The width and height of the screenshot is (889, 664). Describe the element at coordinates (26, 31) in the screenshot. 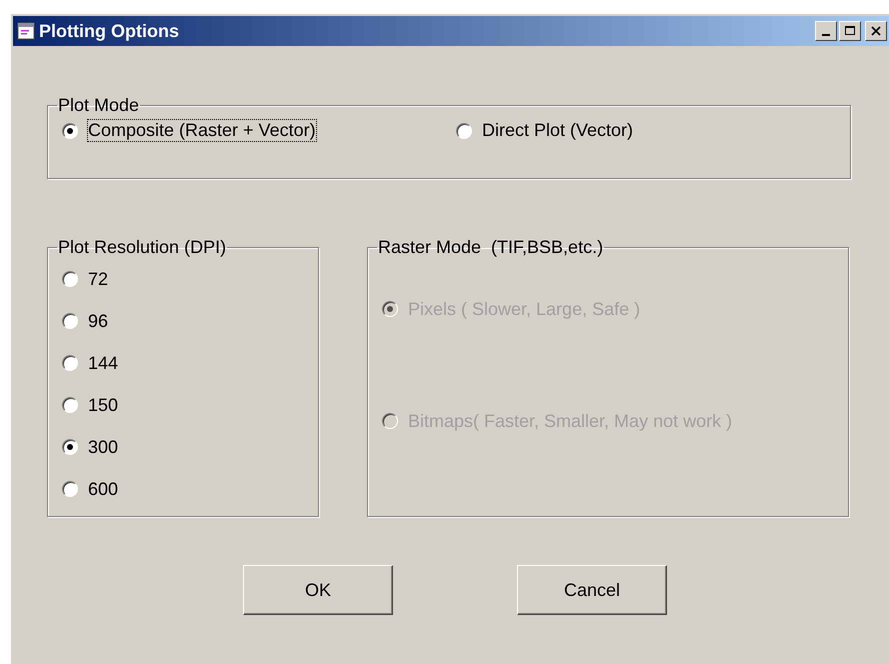

I see `window-icon` at that location.